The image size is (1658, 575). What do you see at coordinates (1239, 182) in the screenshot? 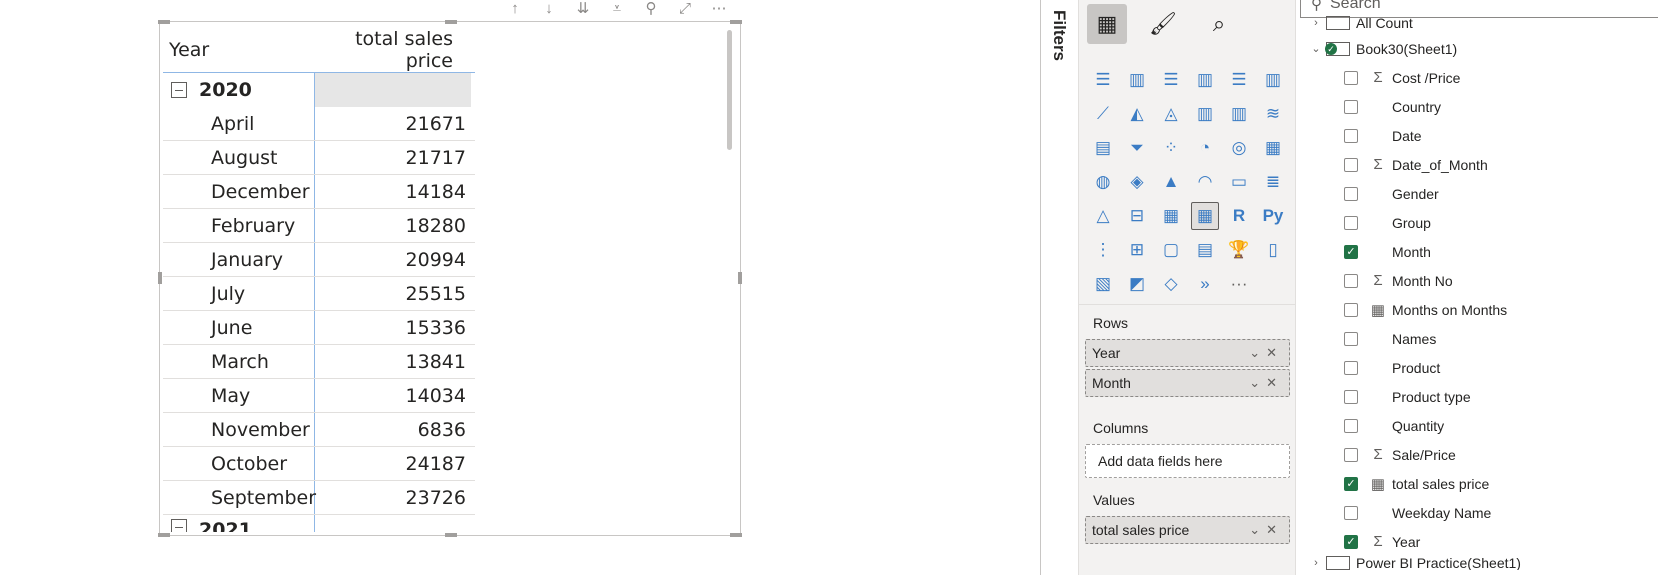
I see `card-icon: ▭` at bounding box center [1239, 182].